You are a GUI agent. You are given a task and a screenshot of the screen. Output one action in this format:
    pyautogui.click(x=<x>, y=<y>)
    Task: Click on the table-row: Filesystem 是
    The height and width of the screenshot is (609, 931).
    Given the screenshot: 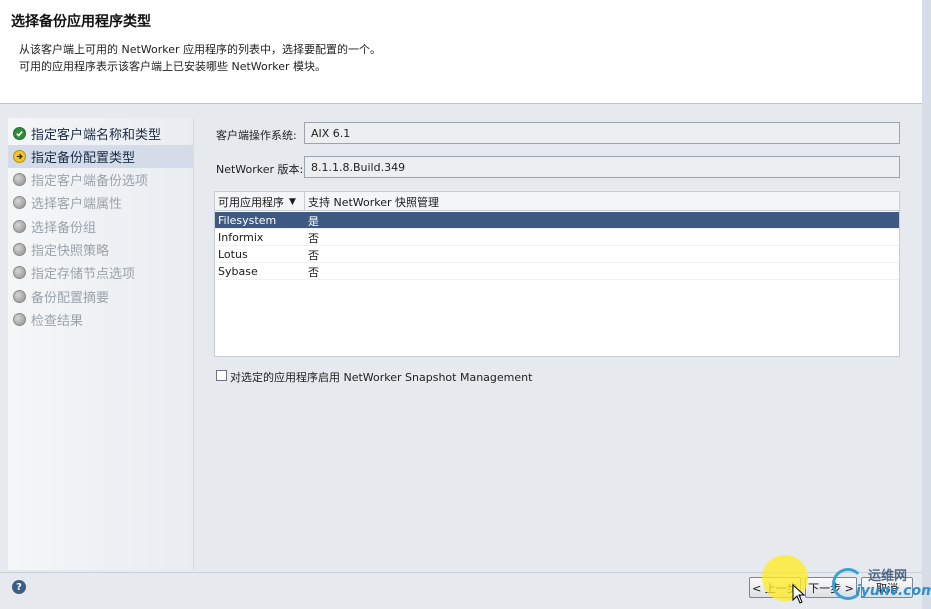 What is the action you would take?
    pyautogui.click(x=557, y=220)
    